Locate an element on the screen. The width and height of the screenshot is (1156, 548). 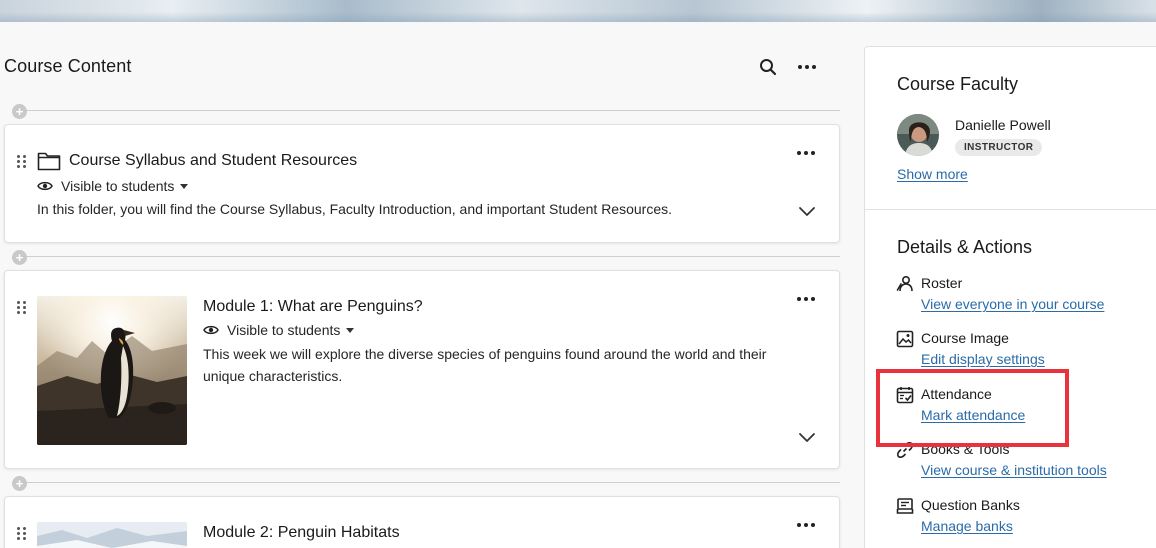
item-title: Course Syllabus and Student Resources is located at coordinates (213, 161).